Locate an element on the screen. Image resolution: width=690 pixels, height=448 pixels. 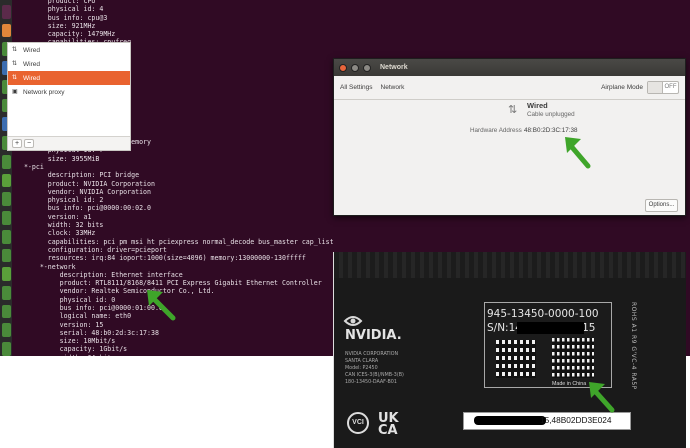
airplane-mode-label: Airplane Mode is located at coordinates (622, 87).